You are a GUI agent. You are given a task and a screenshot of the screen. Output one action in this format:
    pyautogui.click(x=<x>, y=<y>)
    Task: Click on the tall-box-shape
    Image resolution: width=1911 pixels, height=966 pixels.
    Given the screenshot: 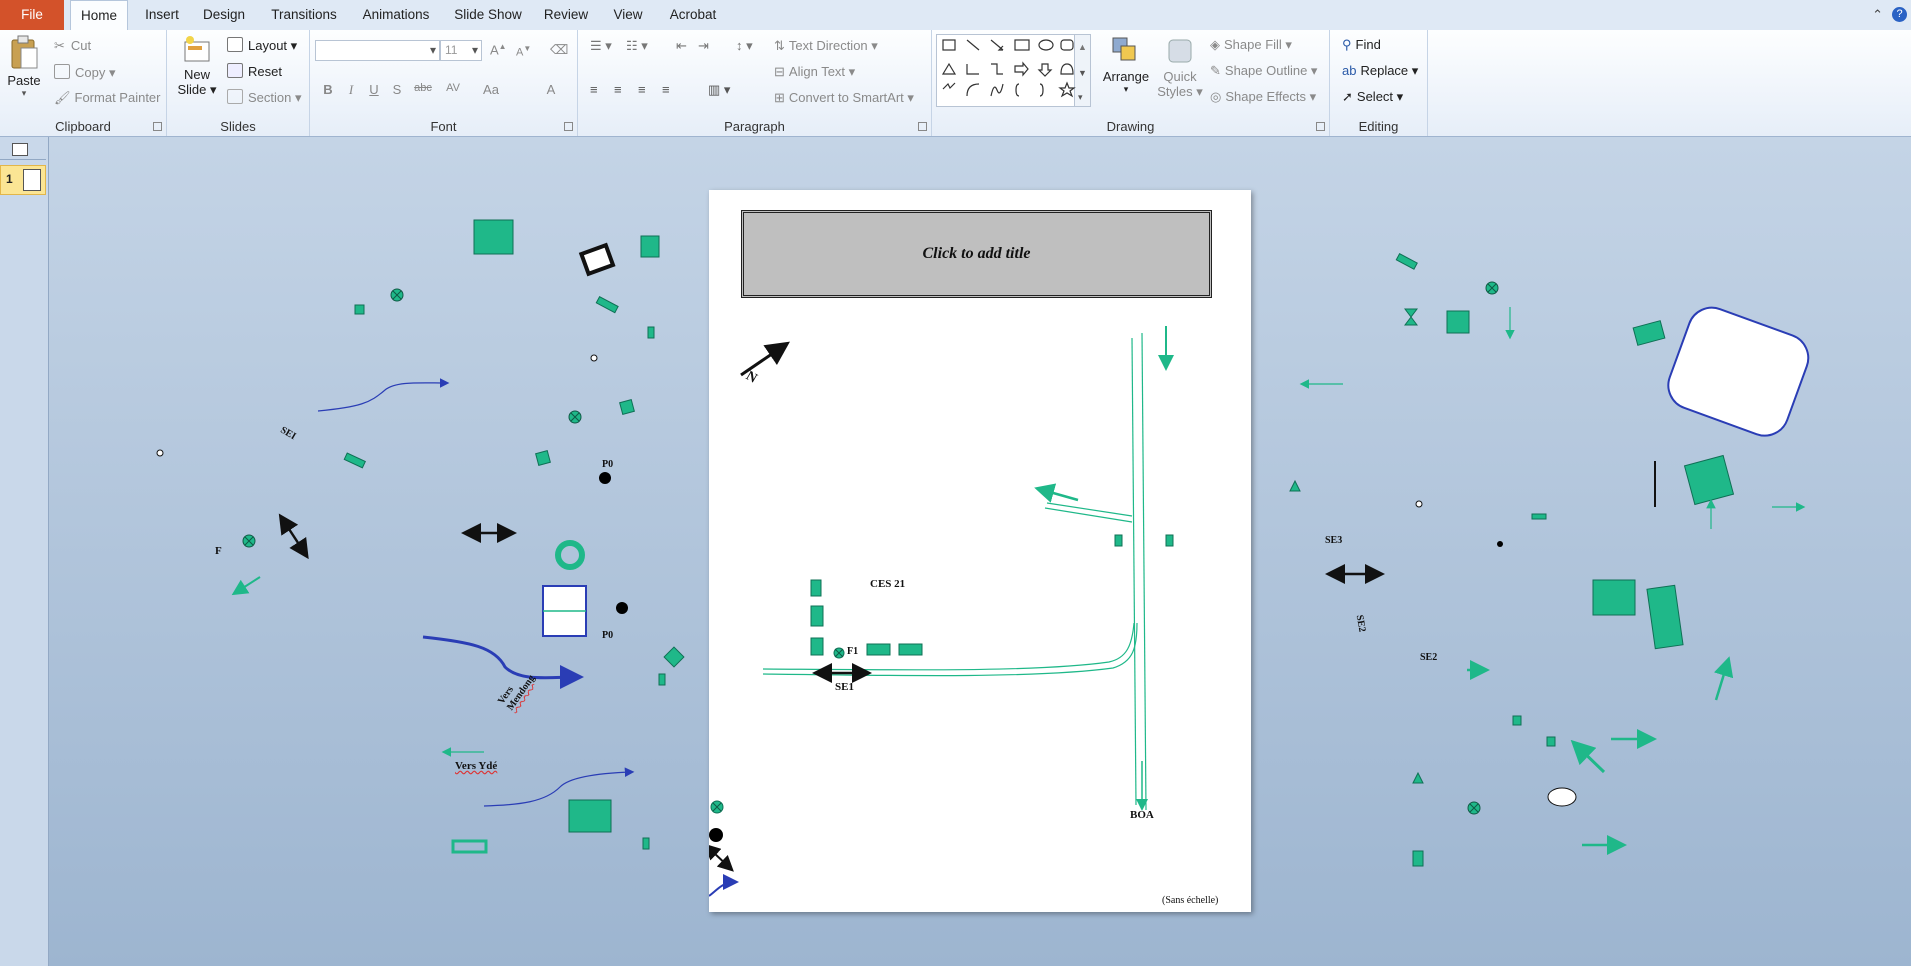 What is the action you would take?
    pyautogui.click(x=1665, y=617)
    